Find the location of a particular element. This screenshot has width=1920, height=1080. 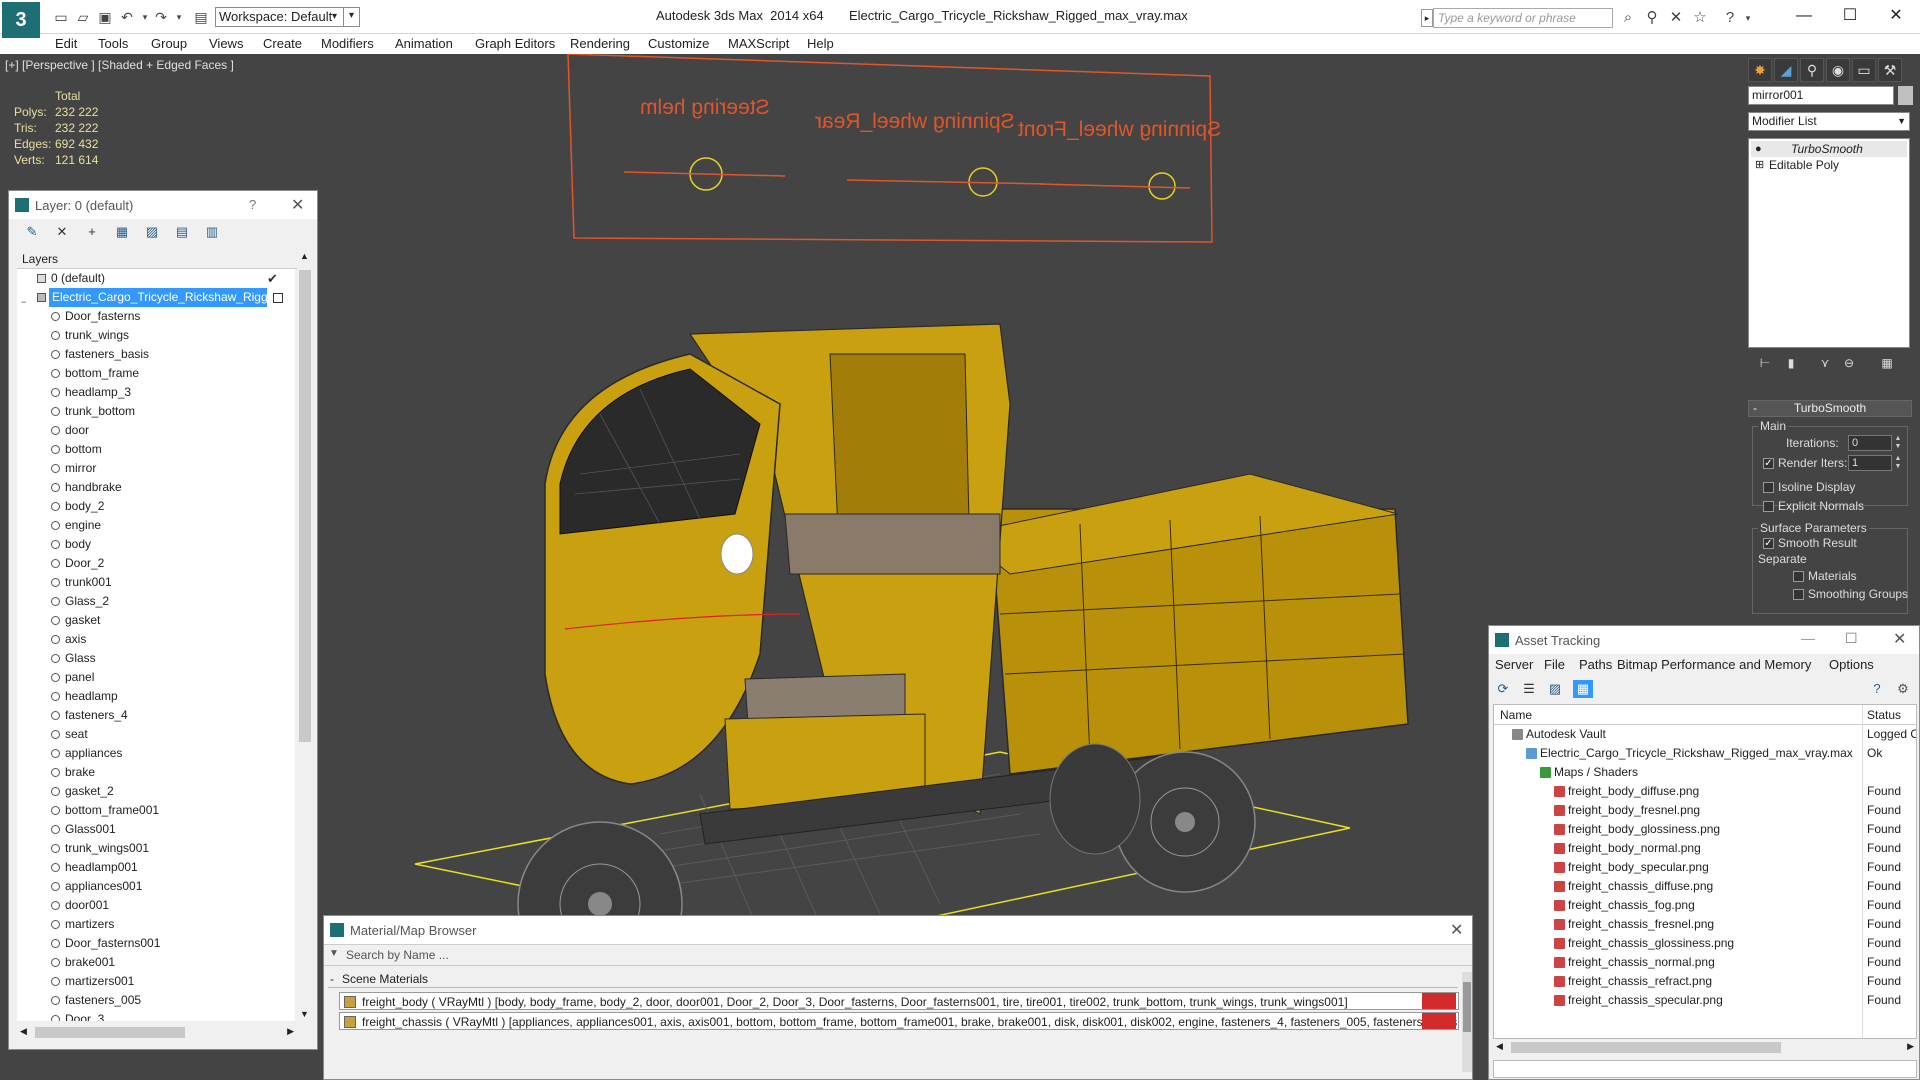

render-iters-spinner: 1 is located at coordinates (1870, 463).